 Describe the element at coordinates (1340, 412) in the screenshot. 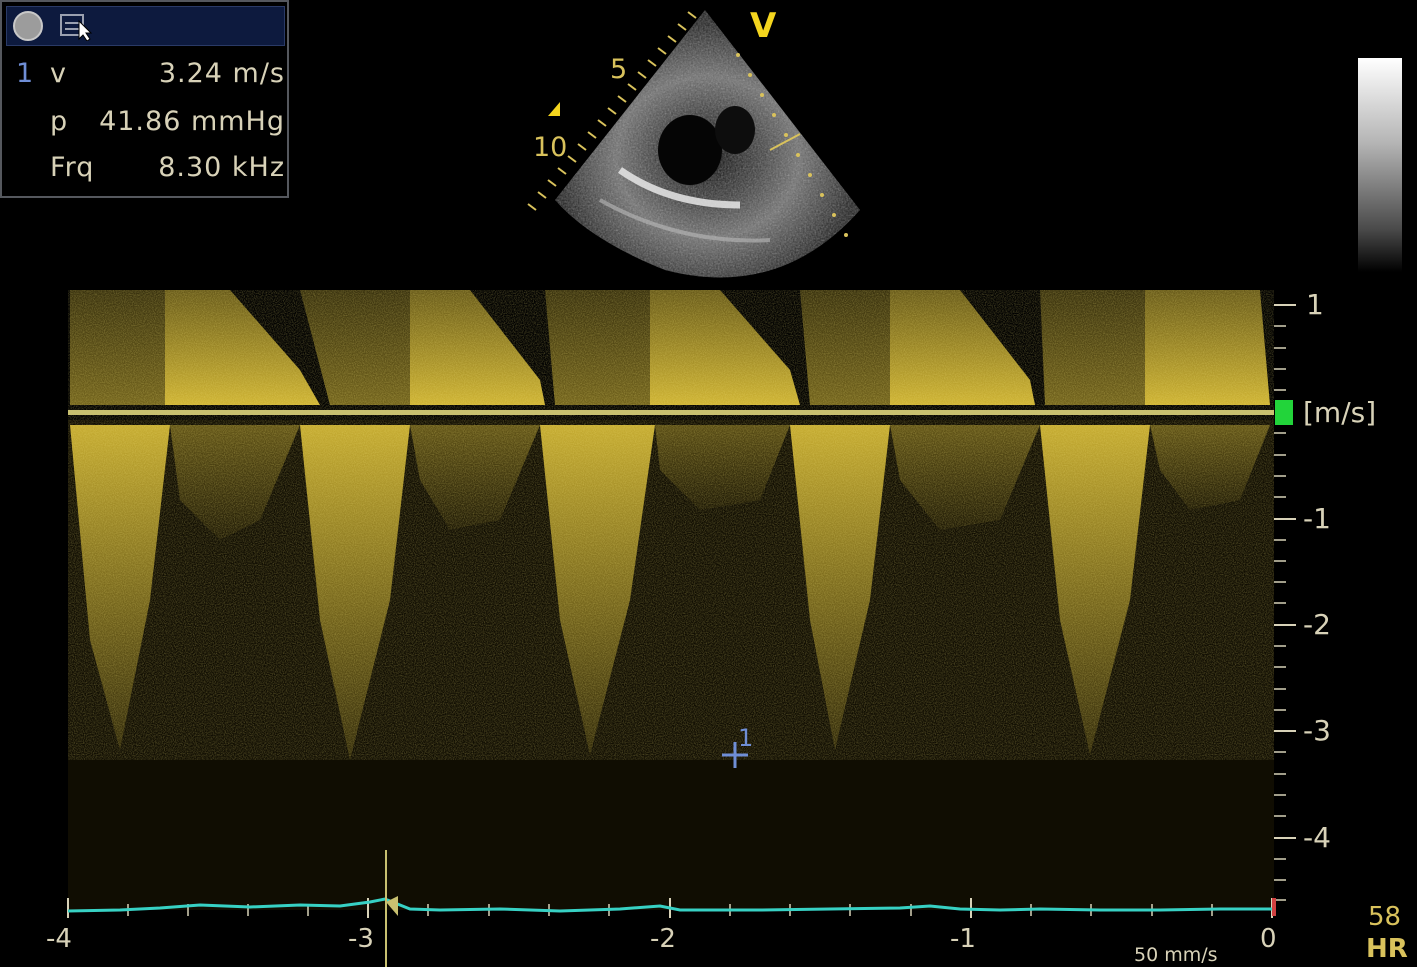

I see `velocity-unit-label: [m/s]` at that location.